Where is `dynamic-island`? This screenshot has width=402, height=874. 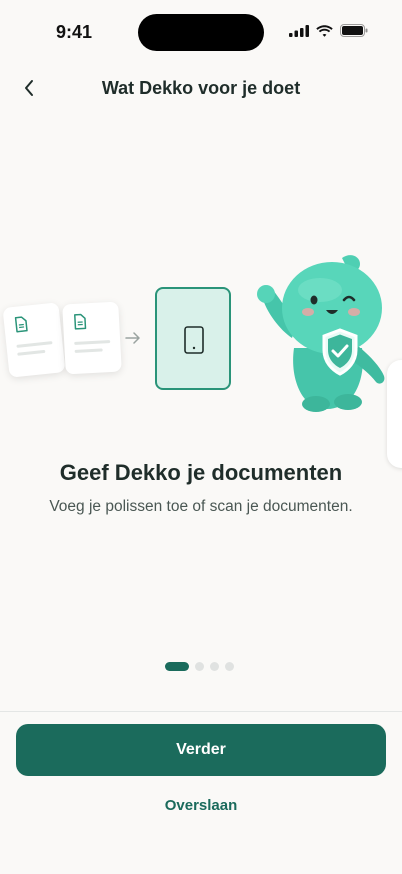 dynamic-island is located at coordinates (201, 32).